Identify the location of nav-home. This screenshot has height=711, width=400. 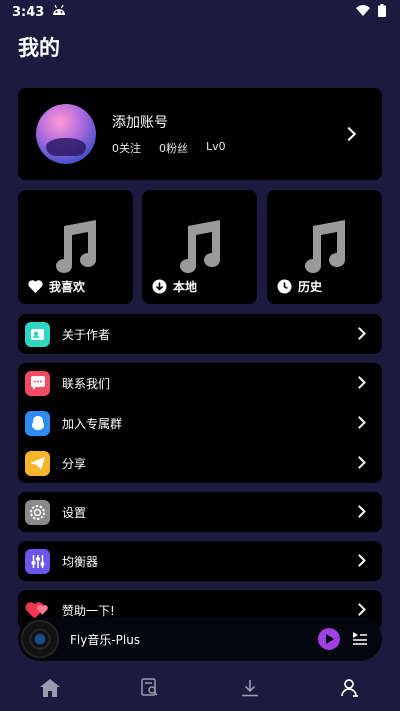
(50, 688).